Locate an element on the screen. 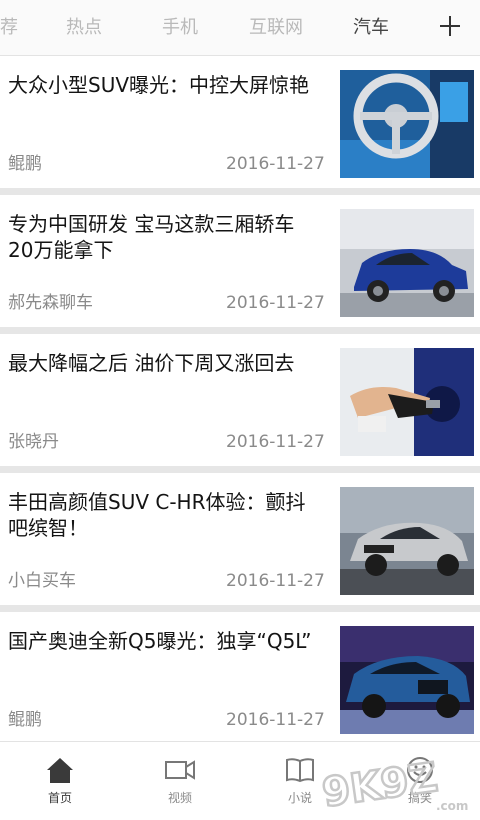  tab-car: 汽车 is located at coordinates (371, 26).